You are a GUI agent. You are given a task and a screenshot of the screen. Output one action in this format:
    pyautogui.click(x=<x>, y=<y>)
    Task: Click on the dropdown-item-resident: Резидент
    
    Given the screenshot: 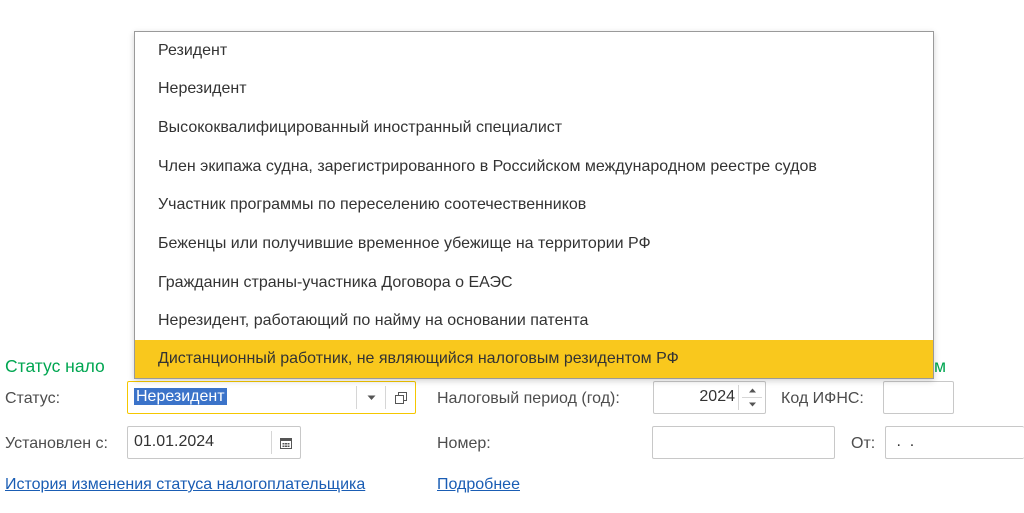 What is the action you would take?
    pyautogui.click(x=534, y=51)
    